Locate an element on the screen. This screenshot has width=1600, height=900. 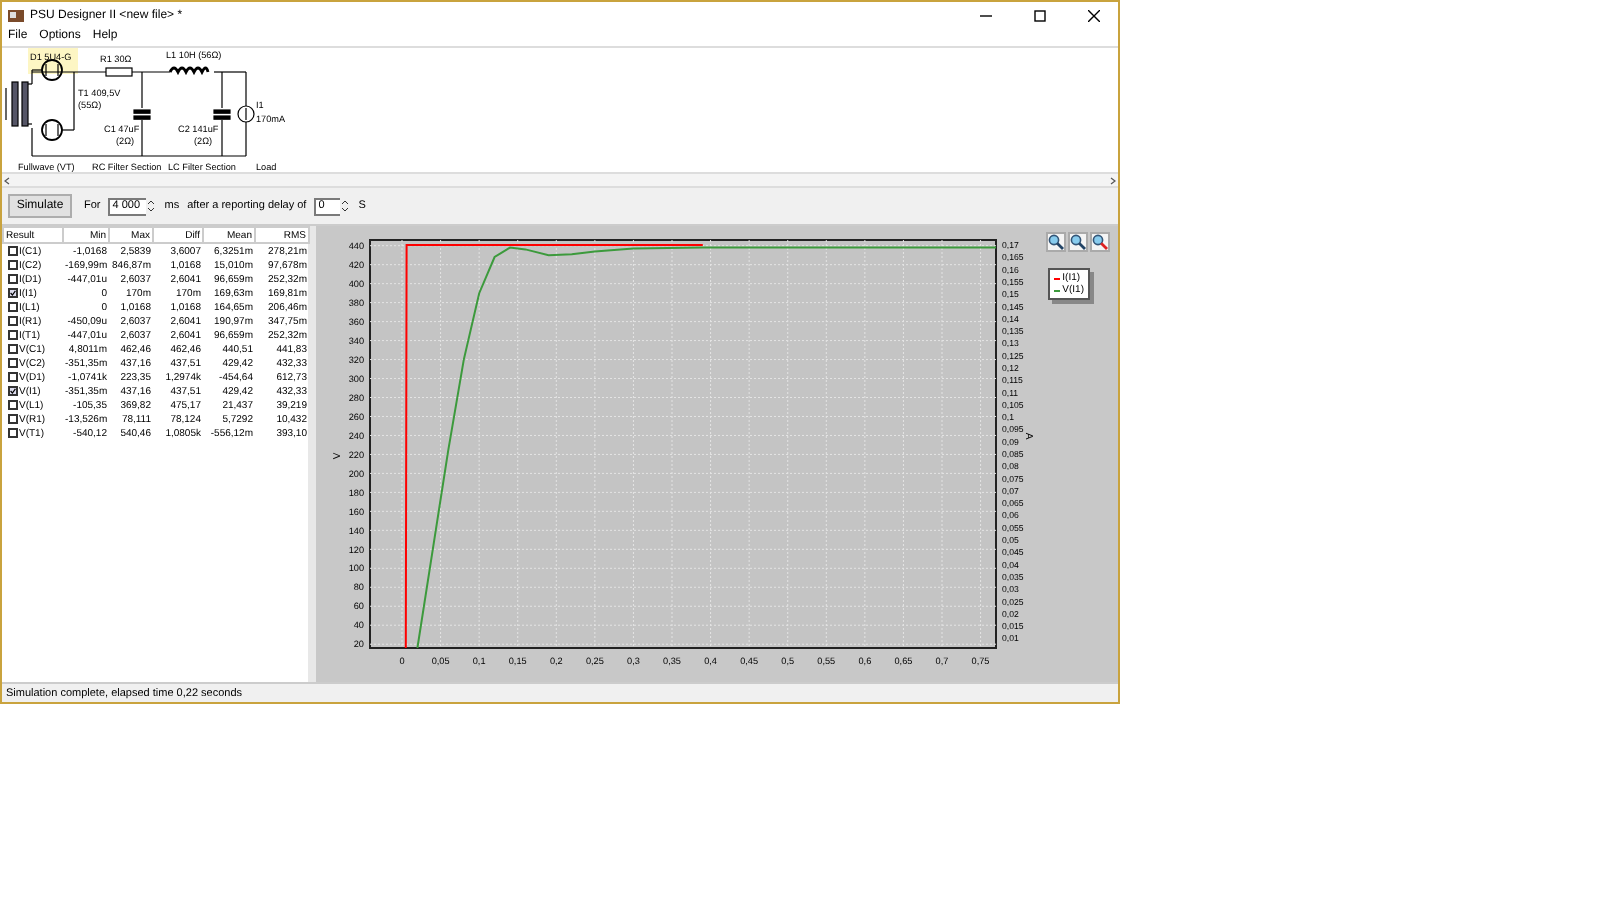
app-icon is located at coordinates (16, 15).